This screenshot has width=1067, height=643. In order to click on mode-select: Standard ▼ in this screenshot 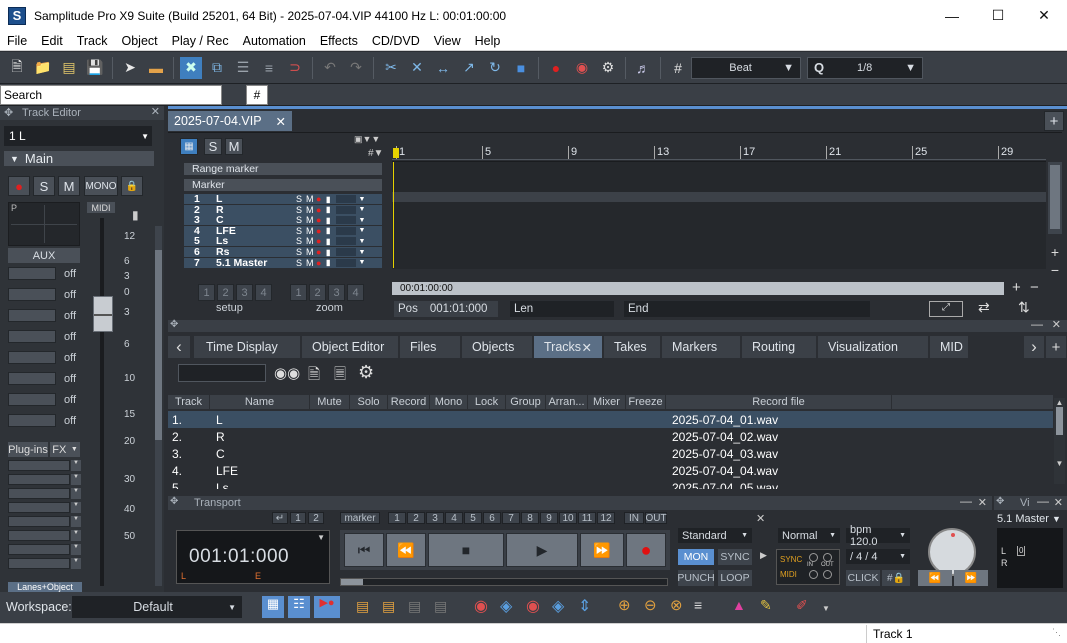, I will do `click(715, 535)`.